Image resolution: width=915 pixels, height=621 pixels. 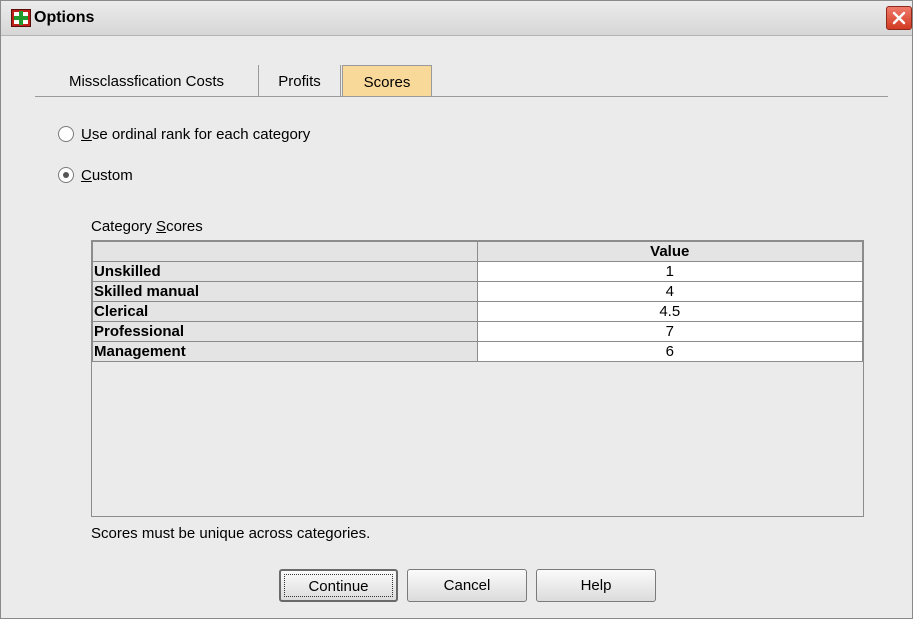 I want to click on cancel-button: Cancel, so click(x=467, y=585).